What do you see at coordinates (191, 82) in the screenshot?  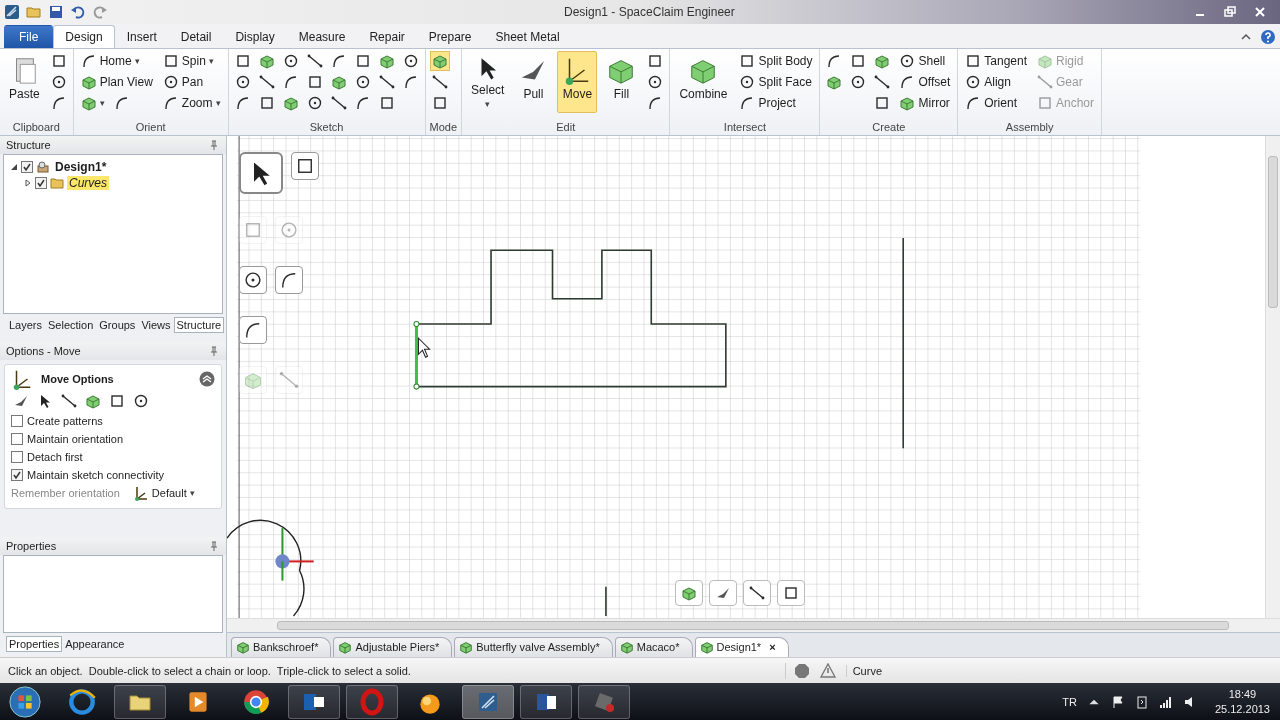 I see `ribbon-button: Pan` at bounding box center [191, 82].